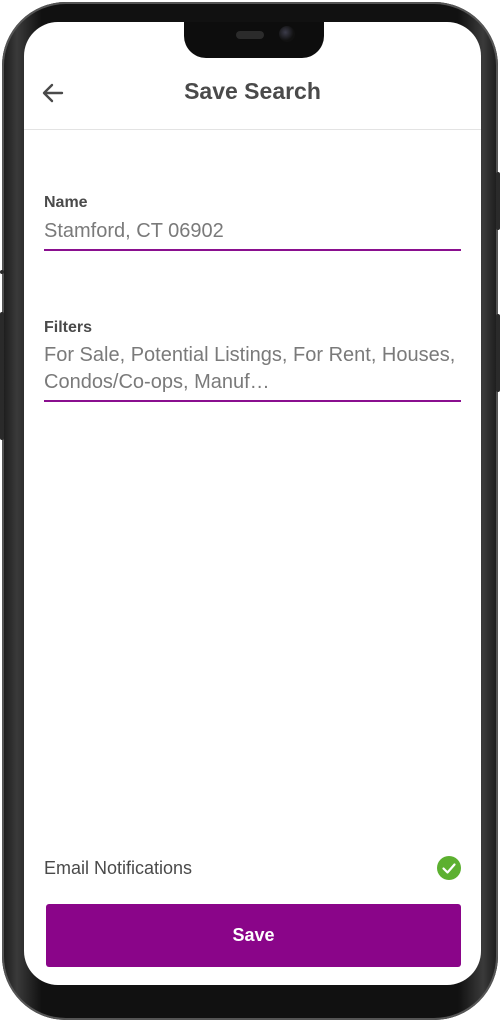 The image size is (502, 1024). Describe the element at coordinates (287, 34) in the screenshot. I see `front-camera` at that location.